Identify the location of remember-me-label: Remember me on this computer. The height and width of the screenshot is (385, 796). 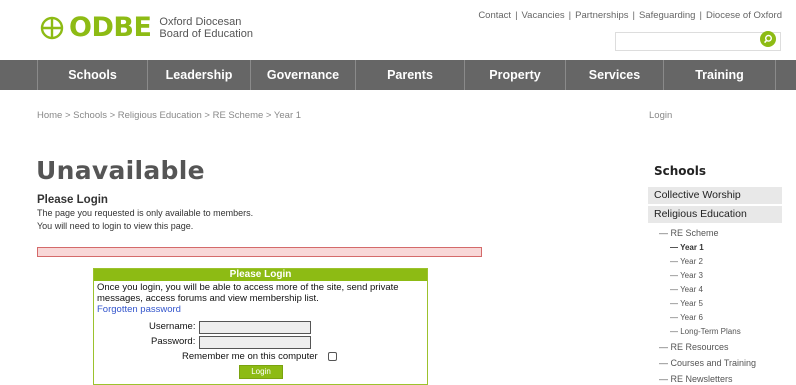
(250, 356).